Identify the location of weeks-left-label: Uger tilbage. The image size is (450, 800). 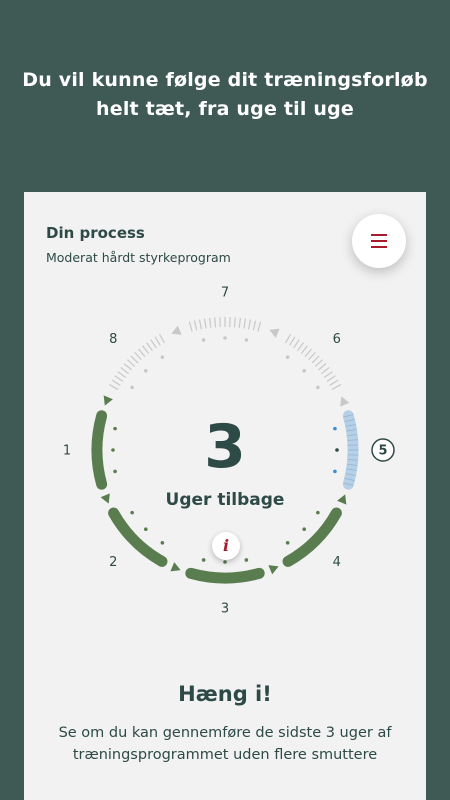
(225, 500).